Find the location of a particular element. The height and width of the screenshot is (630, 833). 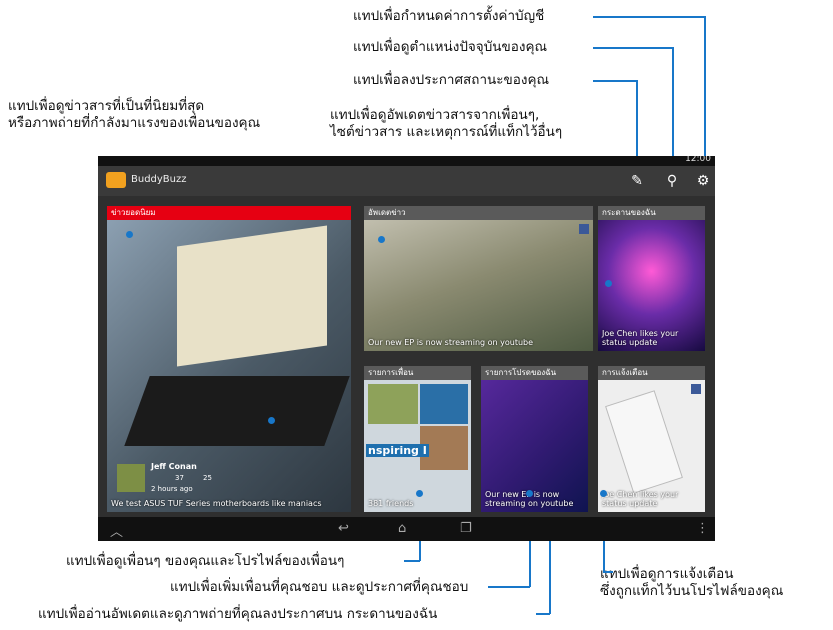

post-status-button: ✎ is located at coordinates (637, 181).